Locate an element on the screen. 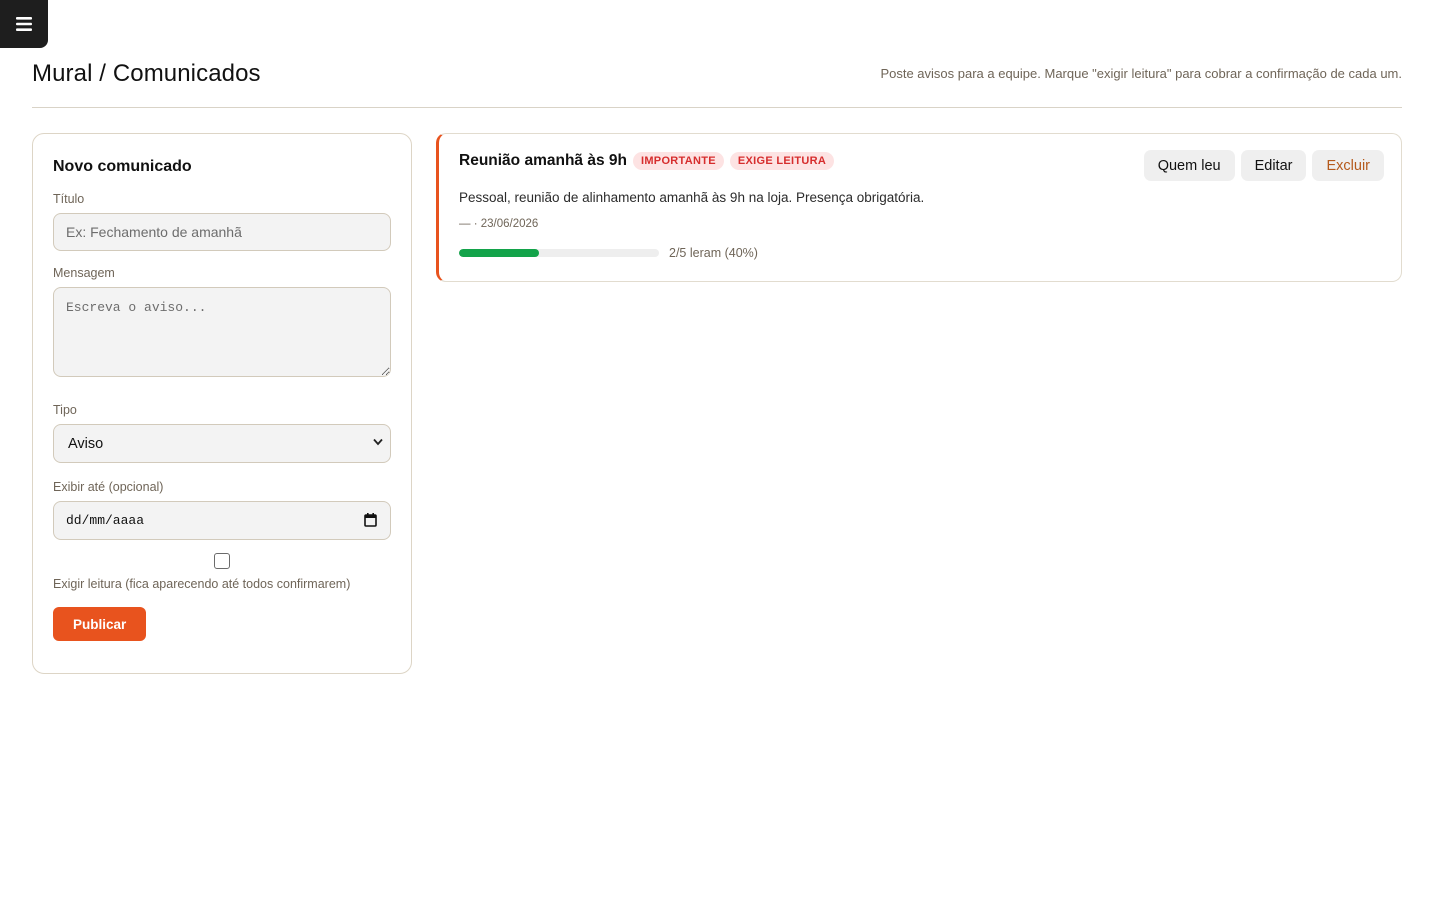 Image resolution: width=1440 pixels, height=900 pixels. title-label: Título is located at coordinates (69, 199).